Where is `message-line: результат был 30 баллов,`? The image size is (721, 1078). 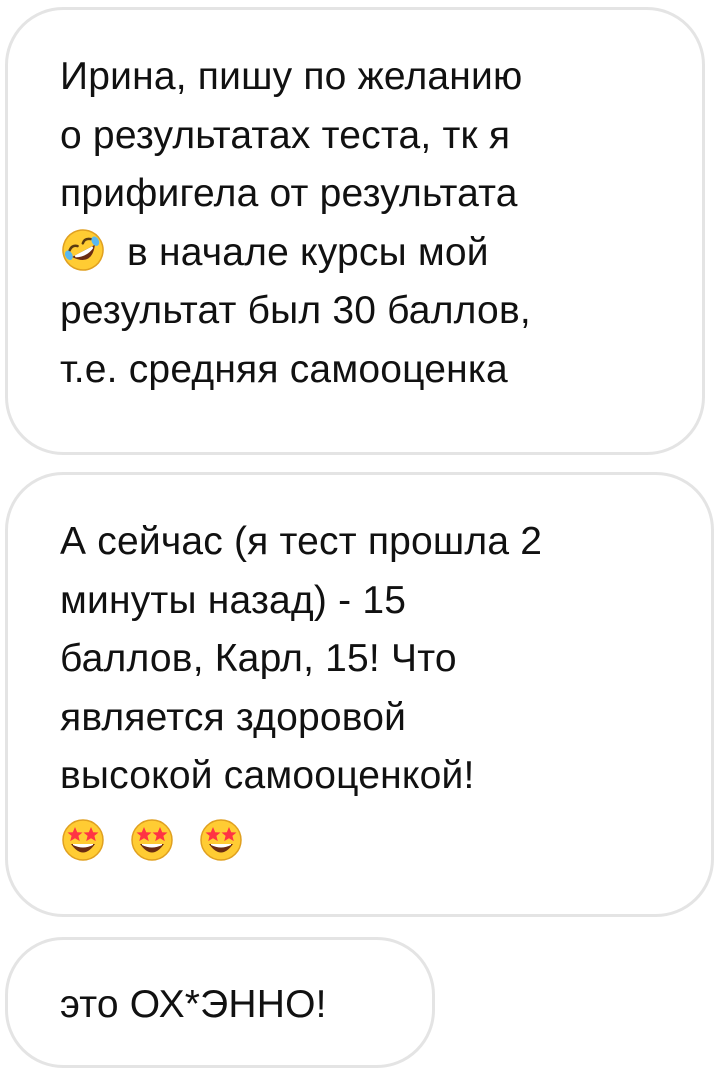 message-line: результат был 30 баллов, is located at coordinates (295, 310).